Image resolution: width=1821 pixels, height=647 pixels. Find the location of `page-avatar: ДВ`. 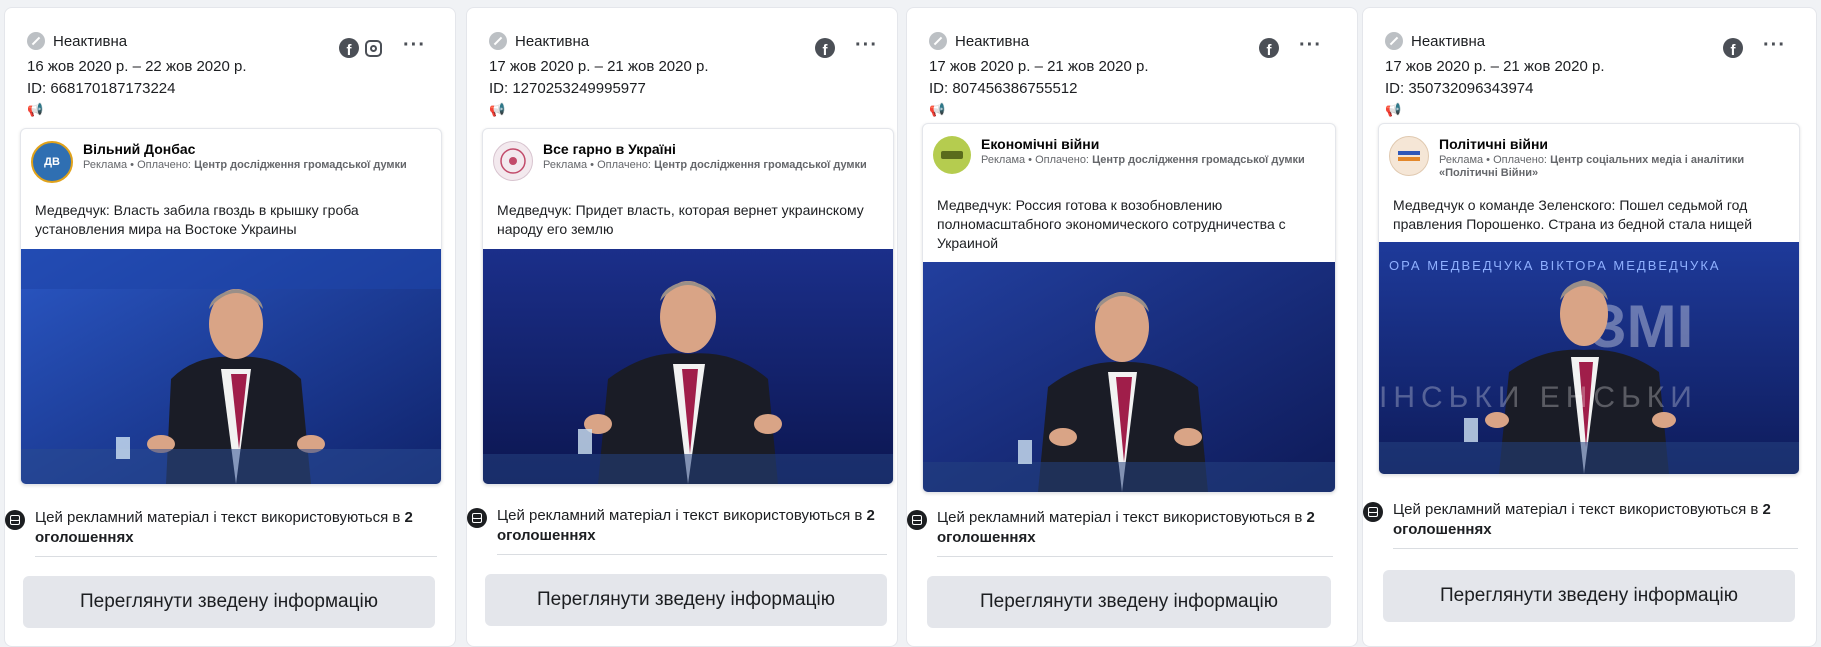

page-avatar: ДВ is located at coordinates (52, 162).